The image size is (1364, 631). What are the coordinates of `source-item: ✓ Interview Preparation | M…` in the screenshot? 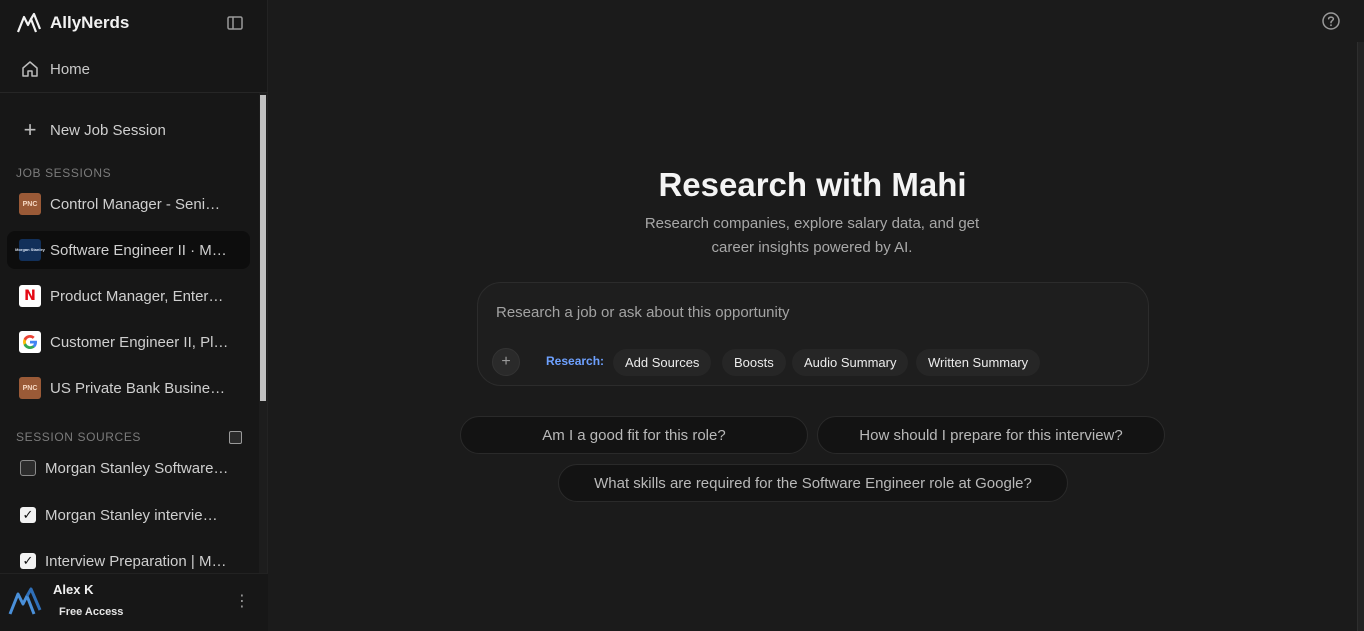 It's located at (131, 560).